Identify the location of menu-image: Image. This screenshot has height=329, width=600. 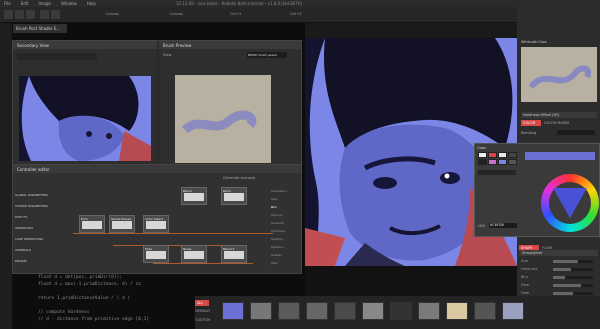
(44, 3).